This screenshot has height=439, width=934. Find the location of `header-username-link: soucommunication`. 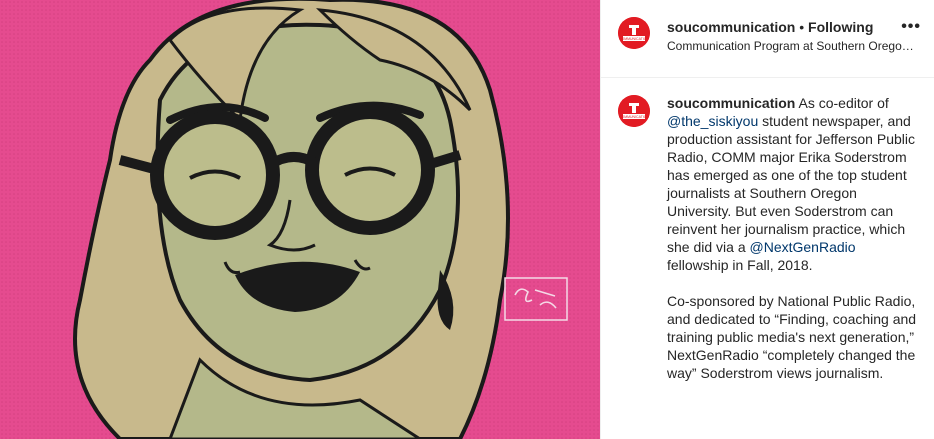

header-username-link: soucommunication is located at coordinates (731, 27).